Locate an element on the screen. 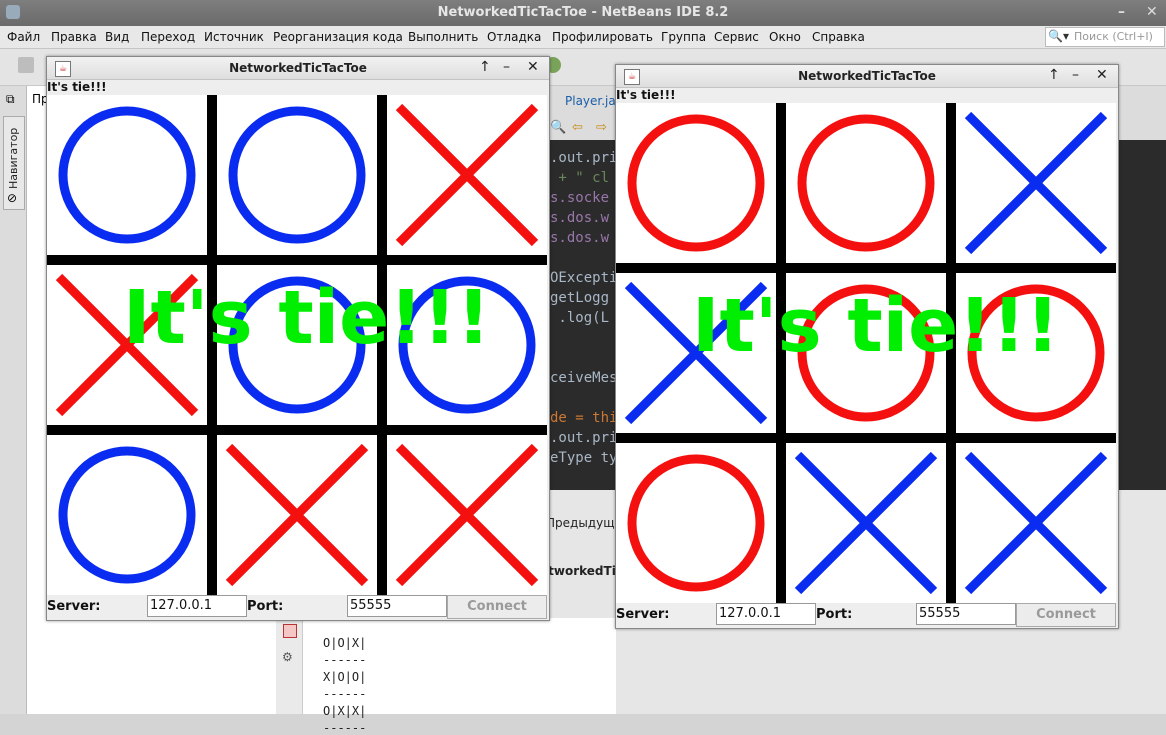  settings-icon: ⚙ is located at coordinates (288, 657).